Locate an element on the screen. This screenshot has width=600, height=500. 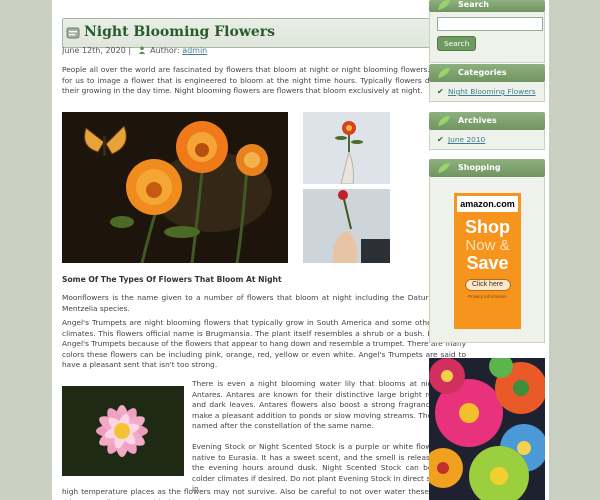
post-title: Night Blooming Flowers is located at coordinates (179, 32).